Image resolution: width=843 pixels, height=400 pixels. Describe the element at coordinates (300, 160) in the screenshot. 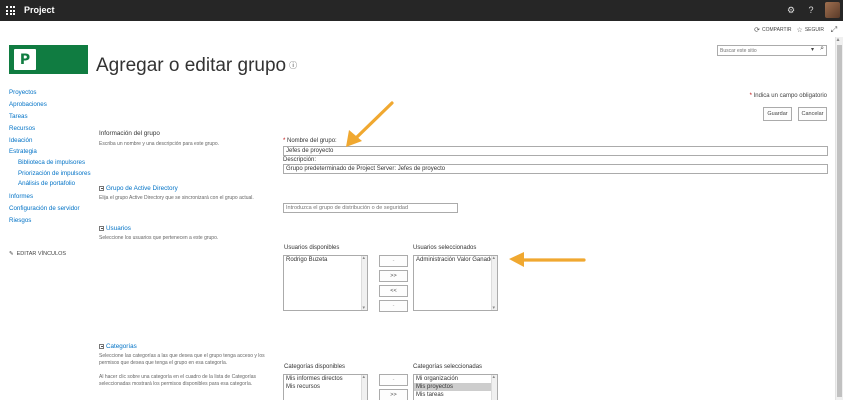

I see `description-label: Descripción:` at that location.